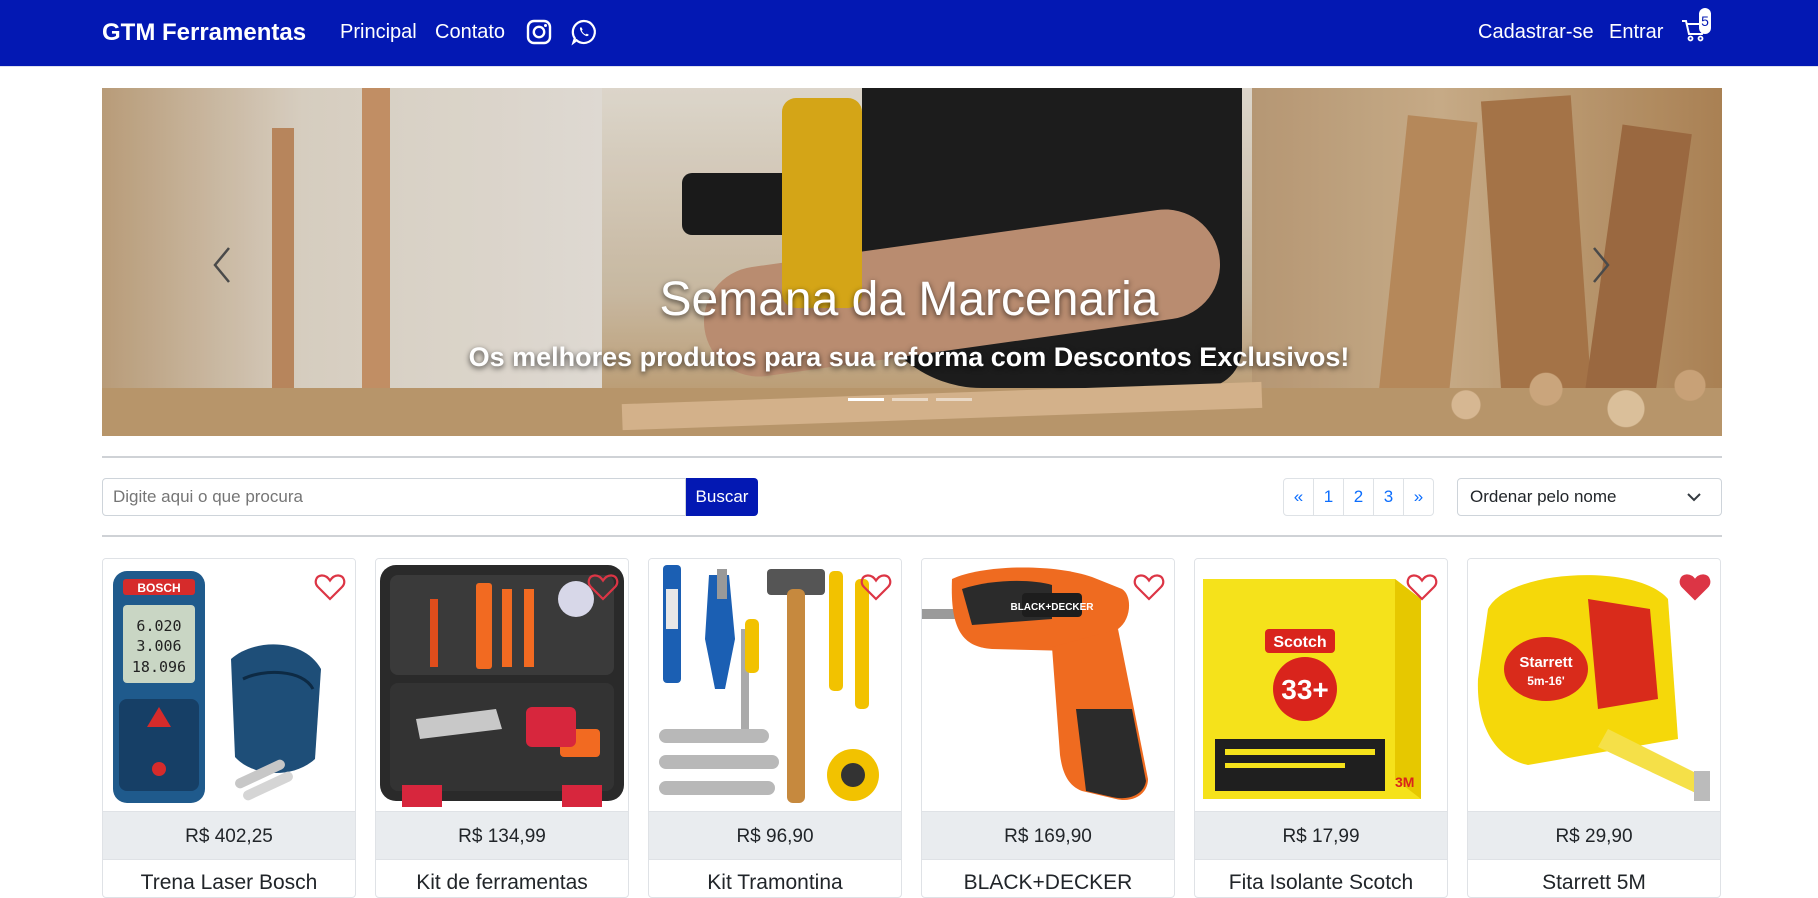  Describe the element at coordinates (584, 32) in the screenshot. I see `whatsapp-icon` at that location.